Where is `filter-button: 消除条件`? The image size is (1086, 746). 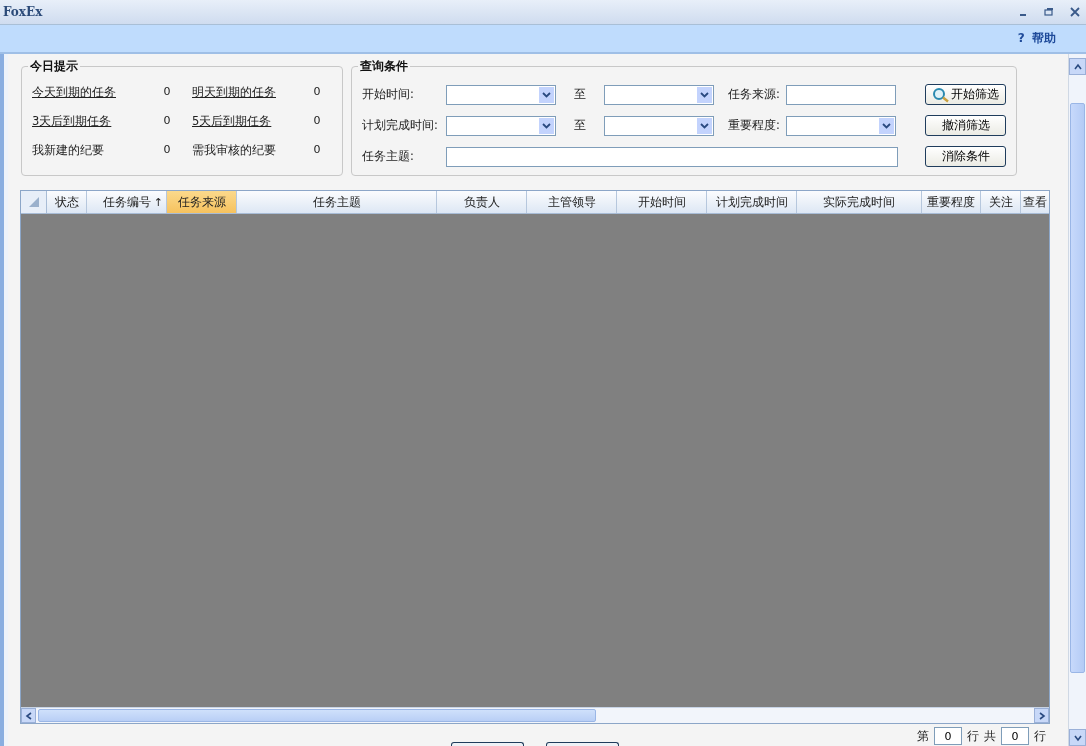
filter-button: 消除条件 is located at coordinates (965, 156).